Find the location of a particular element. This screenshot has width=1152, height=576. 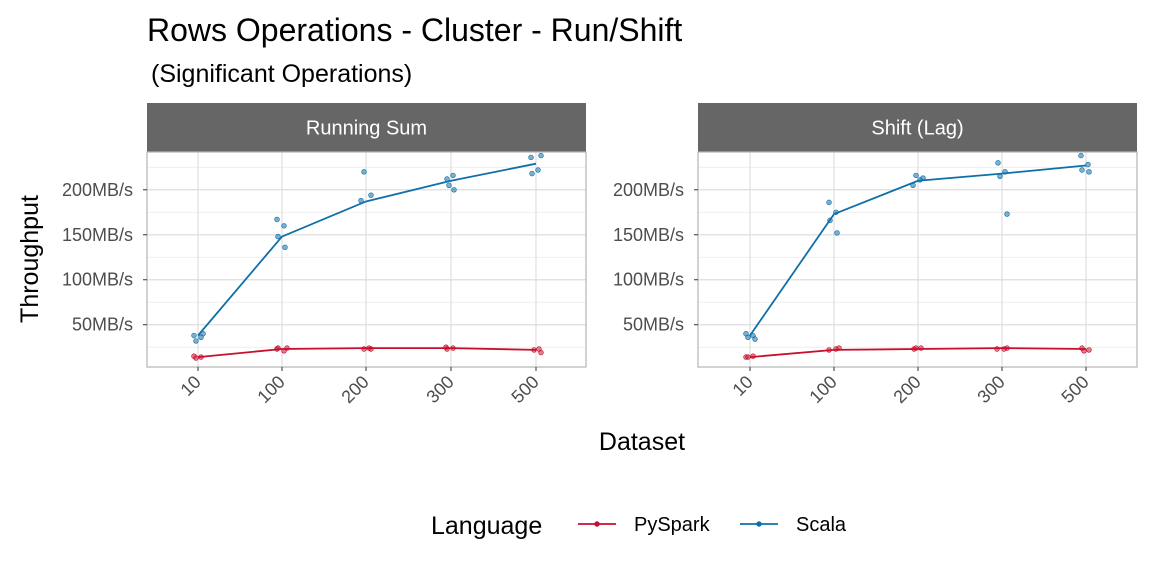

y-axis-title: Throughput is located at coordinates (30, 259).